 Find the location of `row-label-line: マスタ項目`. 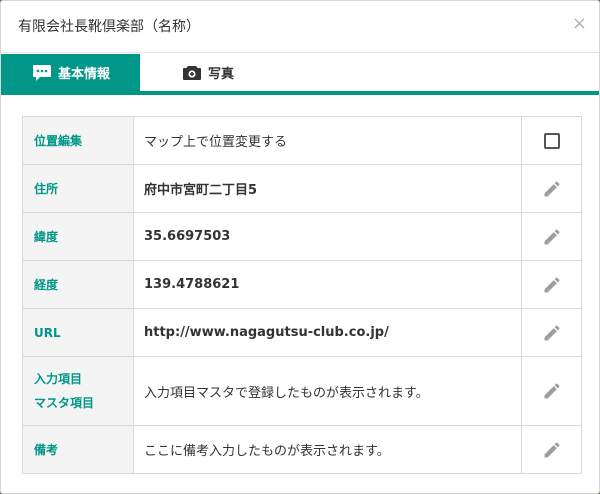

row-label-line: マスタ項目 is located at coordinates (64, 403).